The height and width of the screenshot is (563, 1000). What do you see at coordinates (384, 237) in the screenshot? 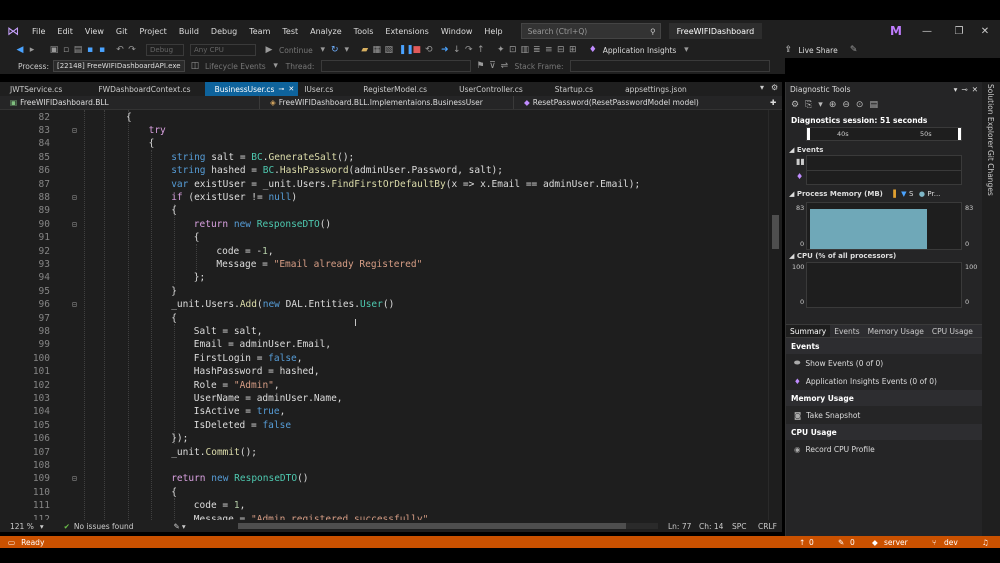
I see `code-line: 91 {` at bounding box center [384, 237].